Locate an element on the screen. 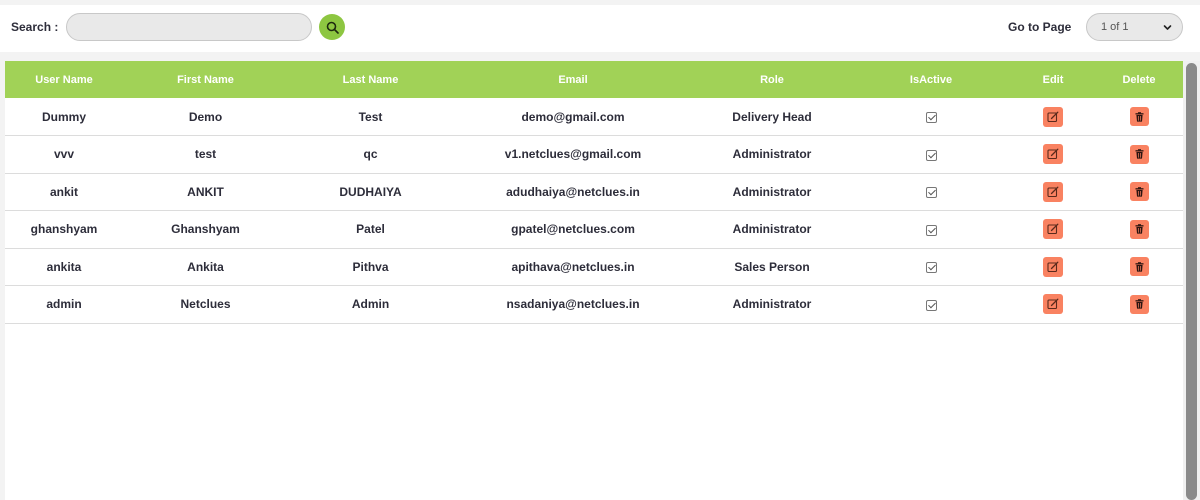 This screenshot has width=1200, height=500. cell-last-name: Pithva is located at coordinates (370, 266).